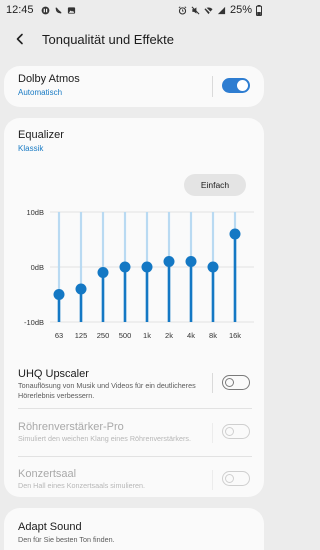 Image resolution: width=320 pixels, height=550 pixels. Describe the element at coordinates (20, 10) in the screenshot. I see `clock: 12:45` at that location.